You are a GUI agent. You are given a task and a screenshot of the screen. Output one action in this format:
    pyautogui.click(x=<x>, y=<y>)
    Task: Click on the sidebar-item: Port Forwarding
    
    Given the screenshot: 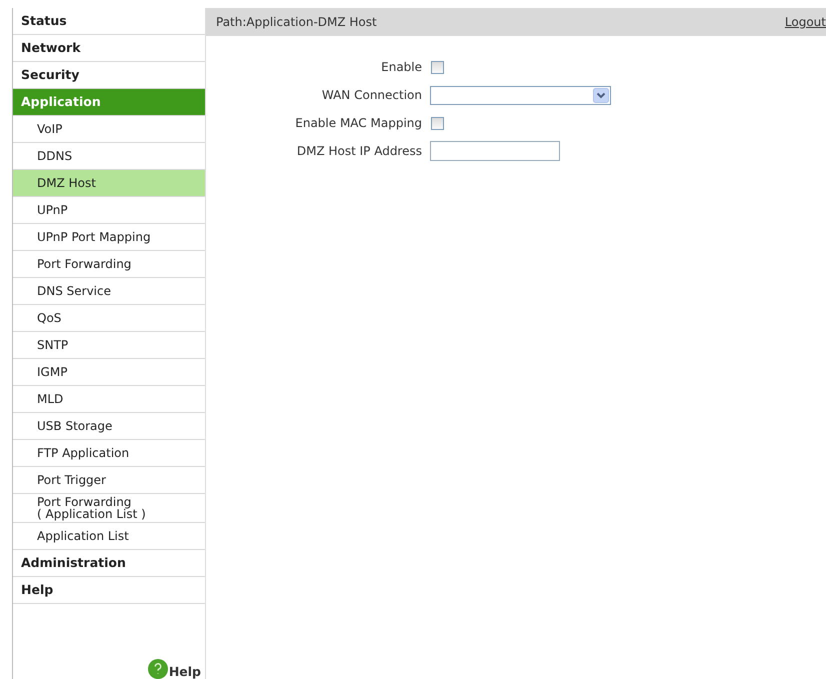 What is the action you would take?
    pyautogui.click(x=109, y=264)
    